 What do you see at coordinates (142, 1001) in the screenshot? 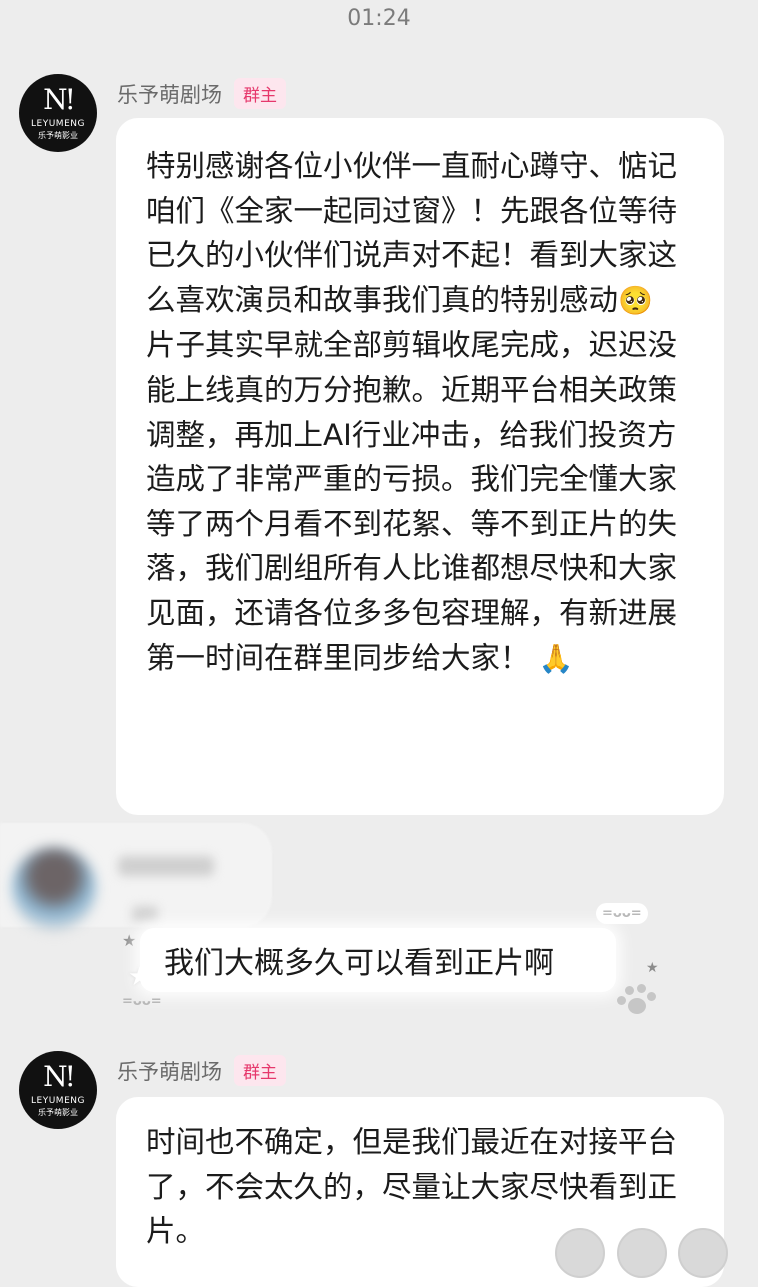
I see `kaomoji-sticker-bottom: =ᴗᴗ=` at bounding box center [142, 1001].